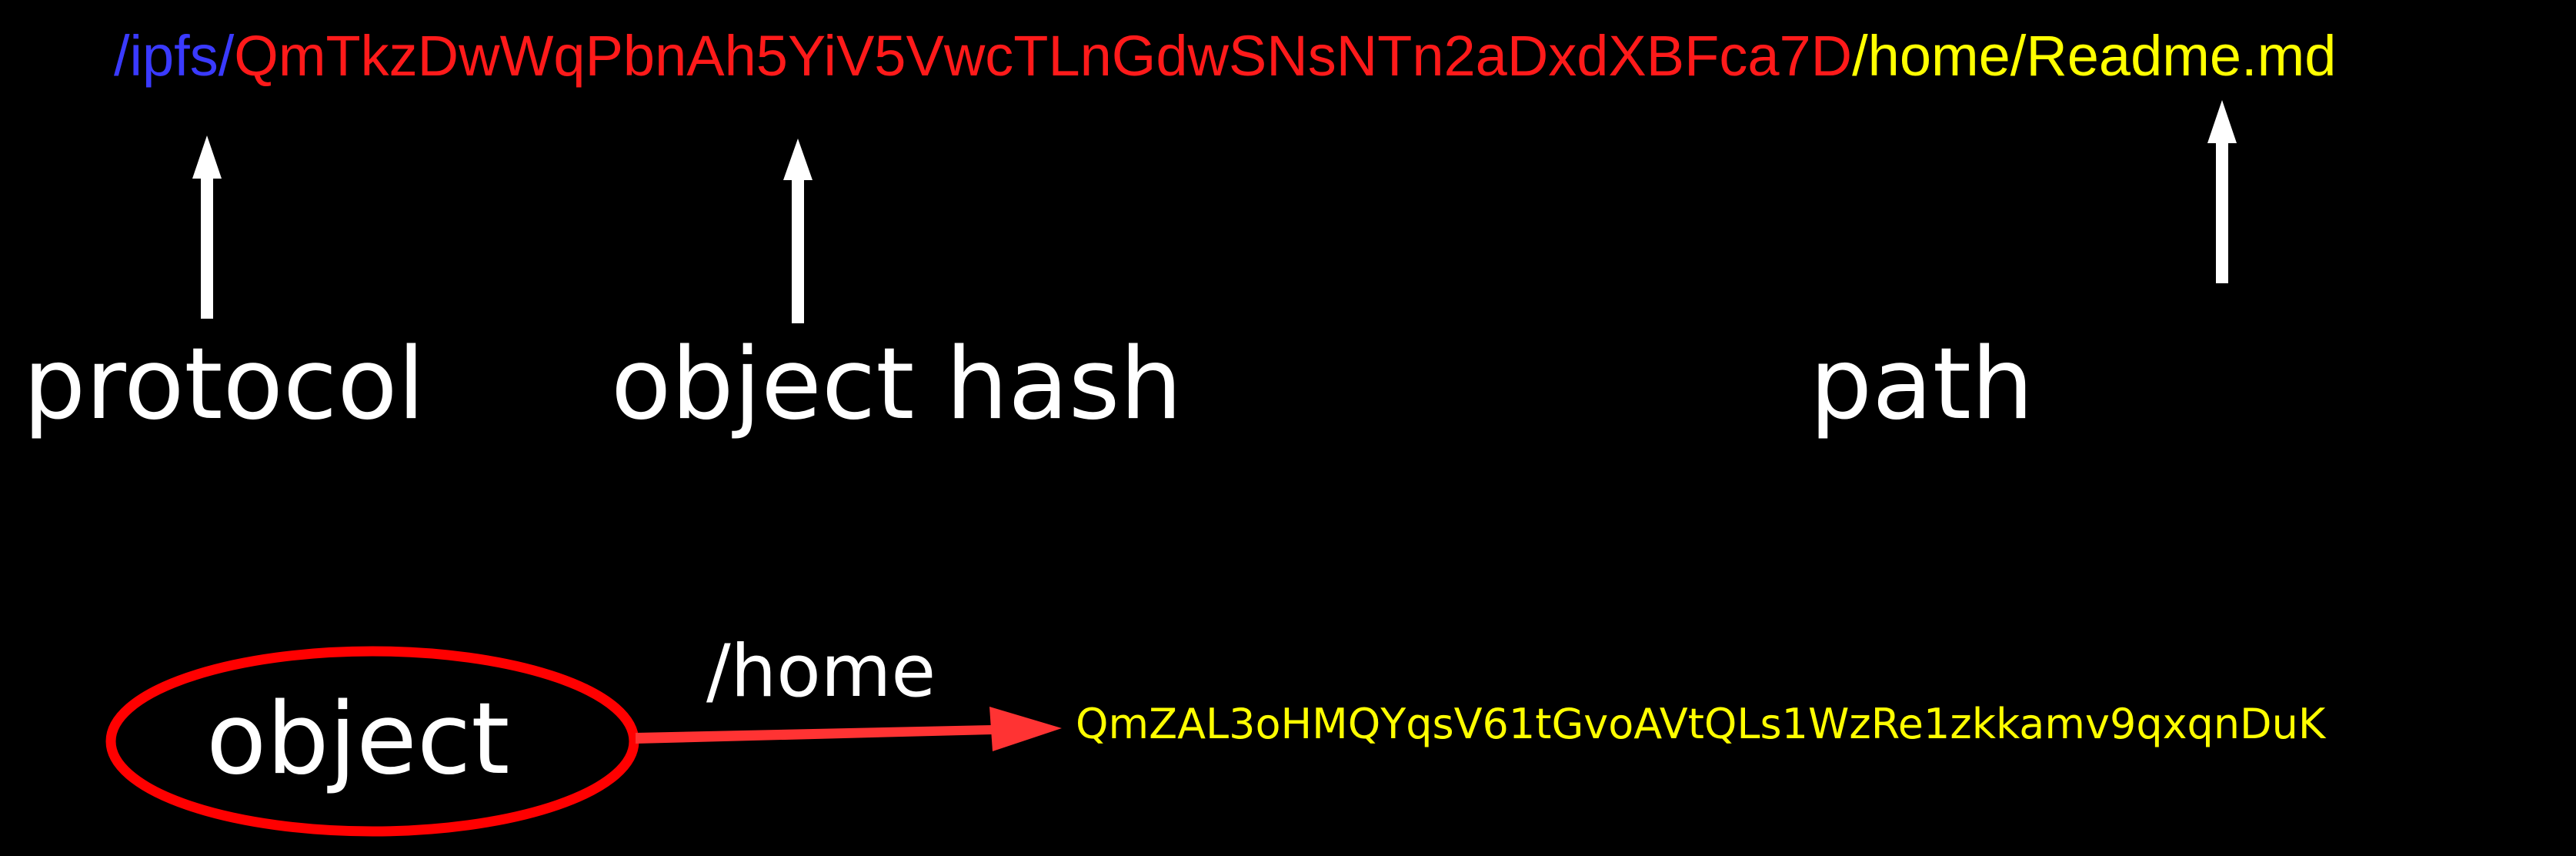  What do you see at coordinates (821, 672) in the screenshot?
I see `link-edge-label: /home` at bounding box center [821, 672].